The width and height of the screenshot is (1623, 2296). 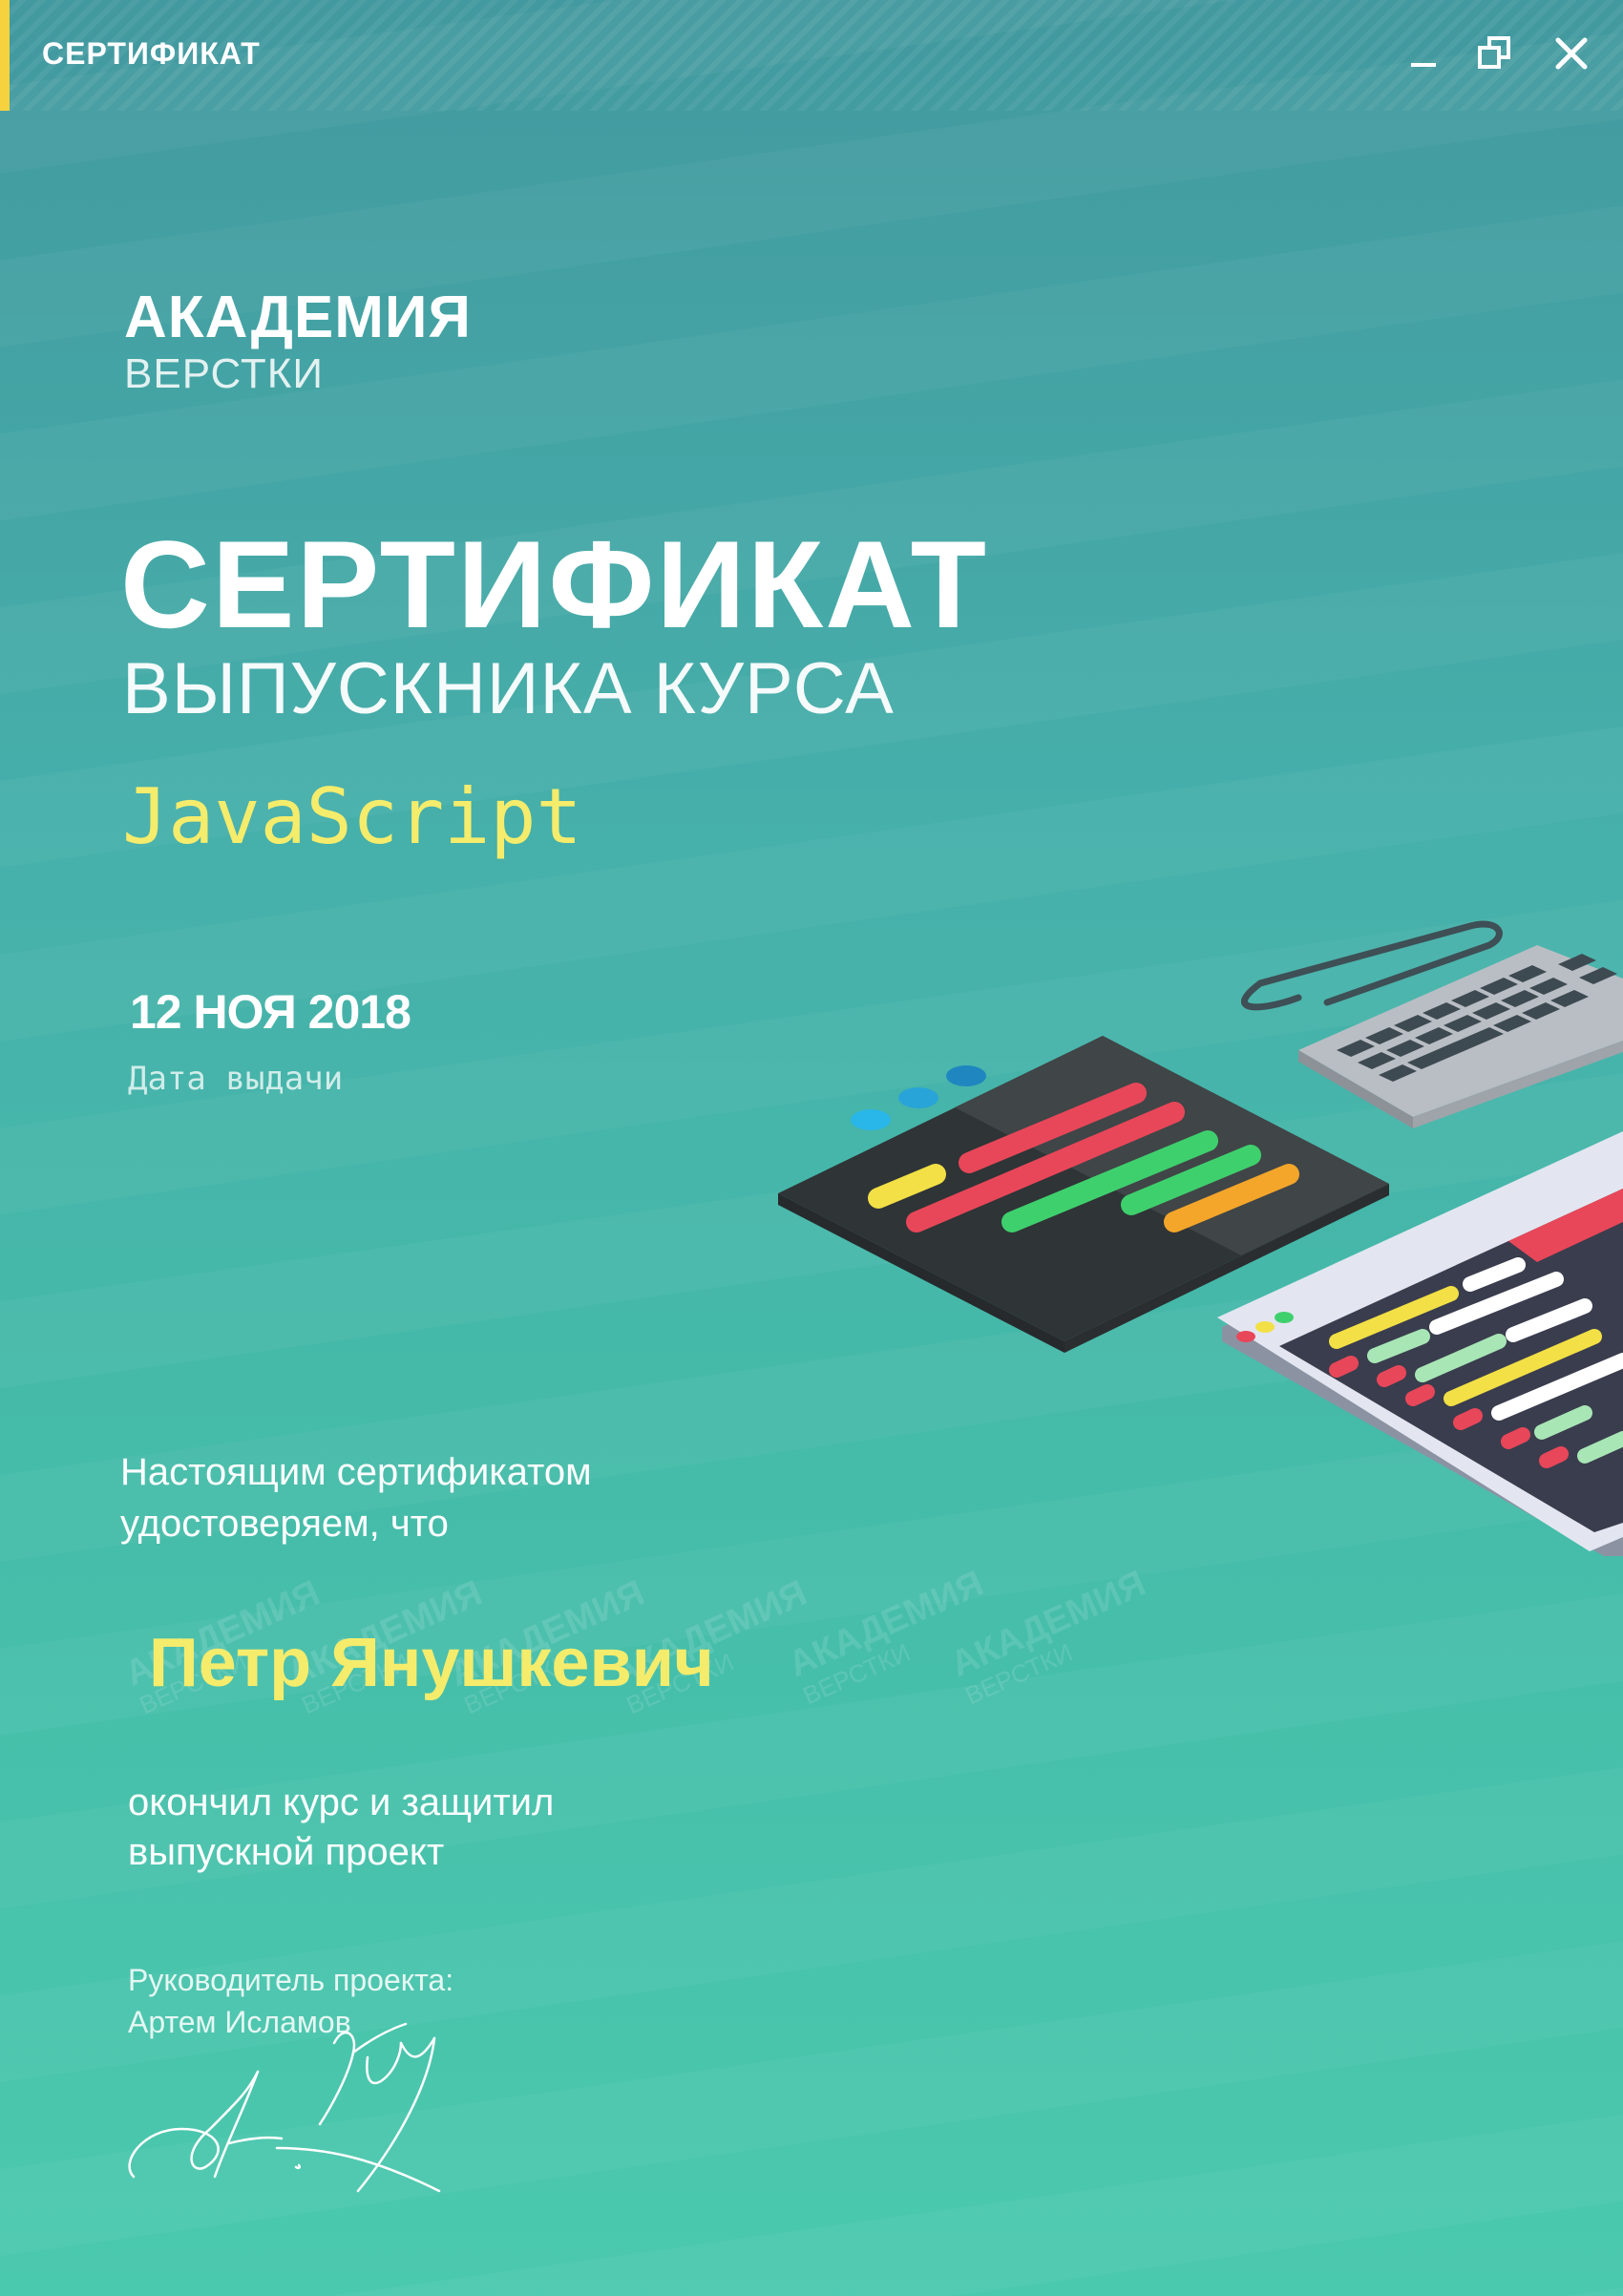 I want to click on close-button, so click(x=1571, y=53).